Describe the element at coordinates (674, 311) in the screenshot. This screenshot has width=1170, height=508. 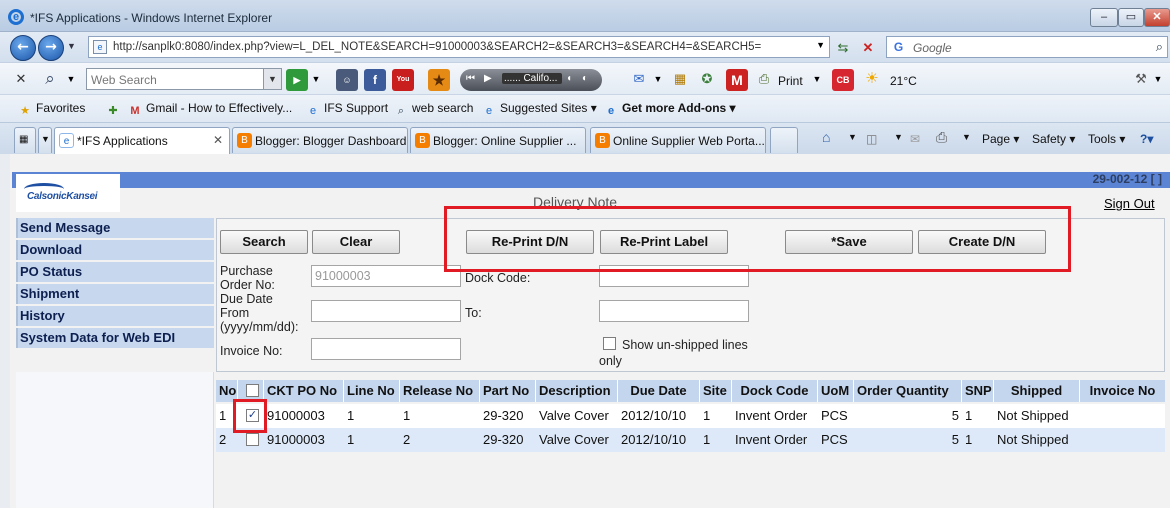
I see `due-date-to-field` at that location.